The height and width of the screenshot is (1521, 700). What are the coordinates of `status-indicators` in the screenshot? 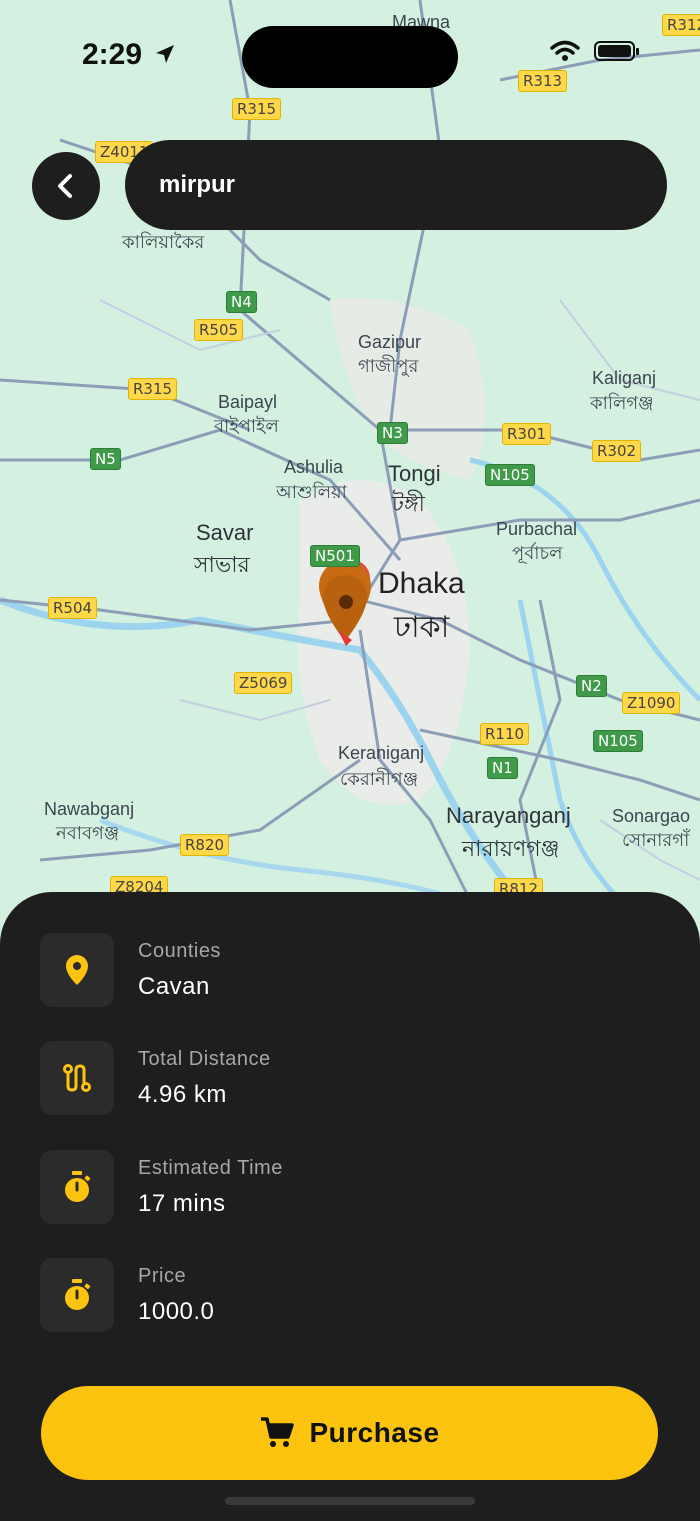 It's located at (595, 51).